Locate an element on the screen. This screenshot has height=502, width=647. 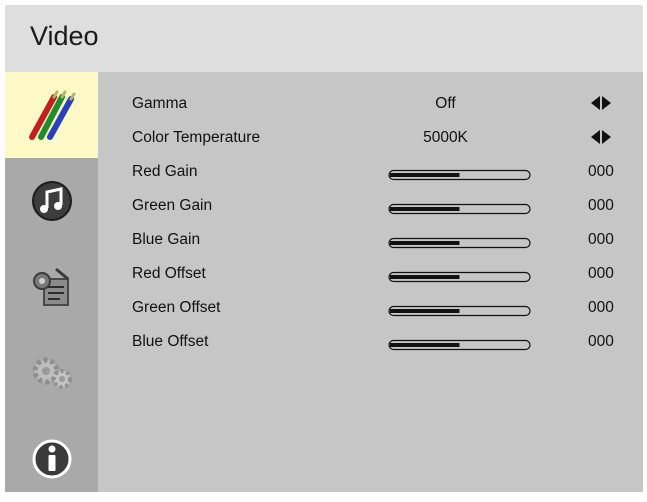
info-icon is located at coordinates (51, 459).